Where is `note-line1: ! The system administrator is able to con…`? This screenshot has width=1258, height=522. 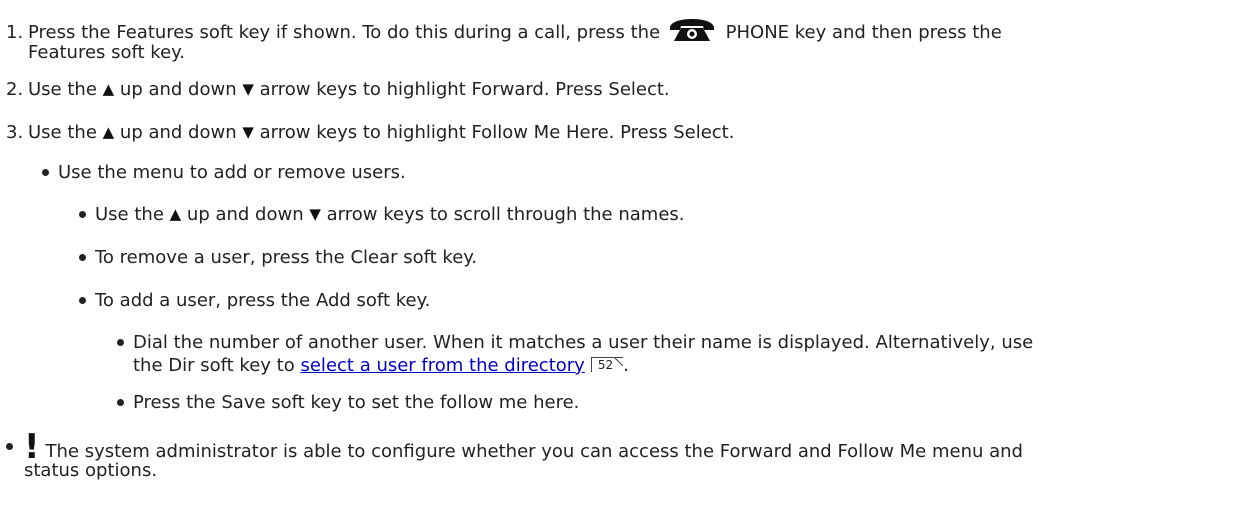 note-line1: ! The system administrator is able to con… is located at coordinates (523, 447).